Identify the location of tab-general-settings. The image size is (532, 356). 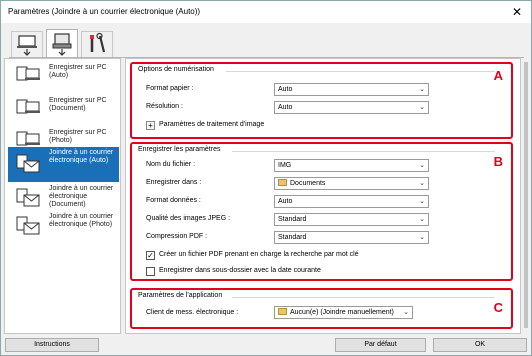
(97, 44).